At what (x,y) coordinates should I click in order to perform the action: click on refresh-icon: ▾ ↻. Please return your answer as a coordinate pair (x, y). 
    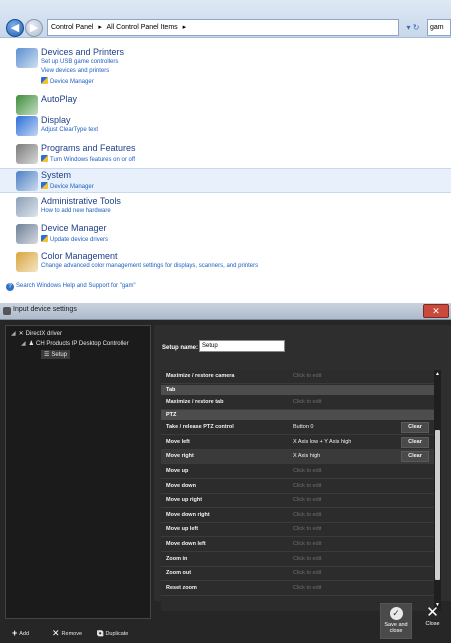
    Looking at the image, I should click on (413, 27).